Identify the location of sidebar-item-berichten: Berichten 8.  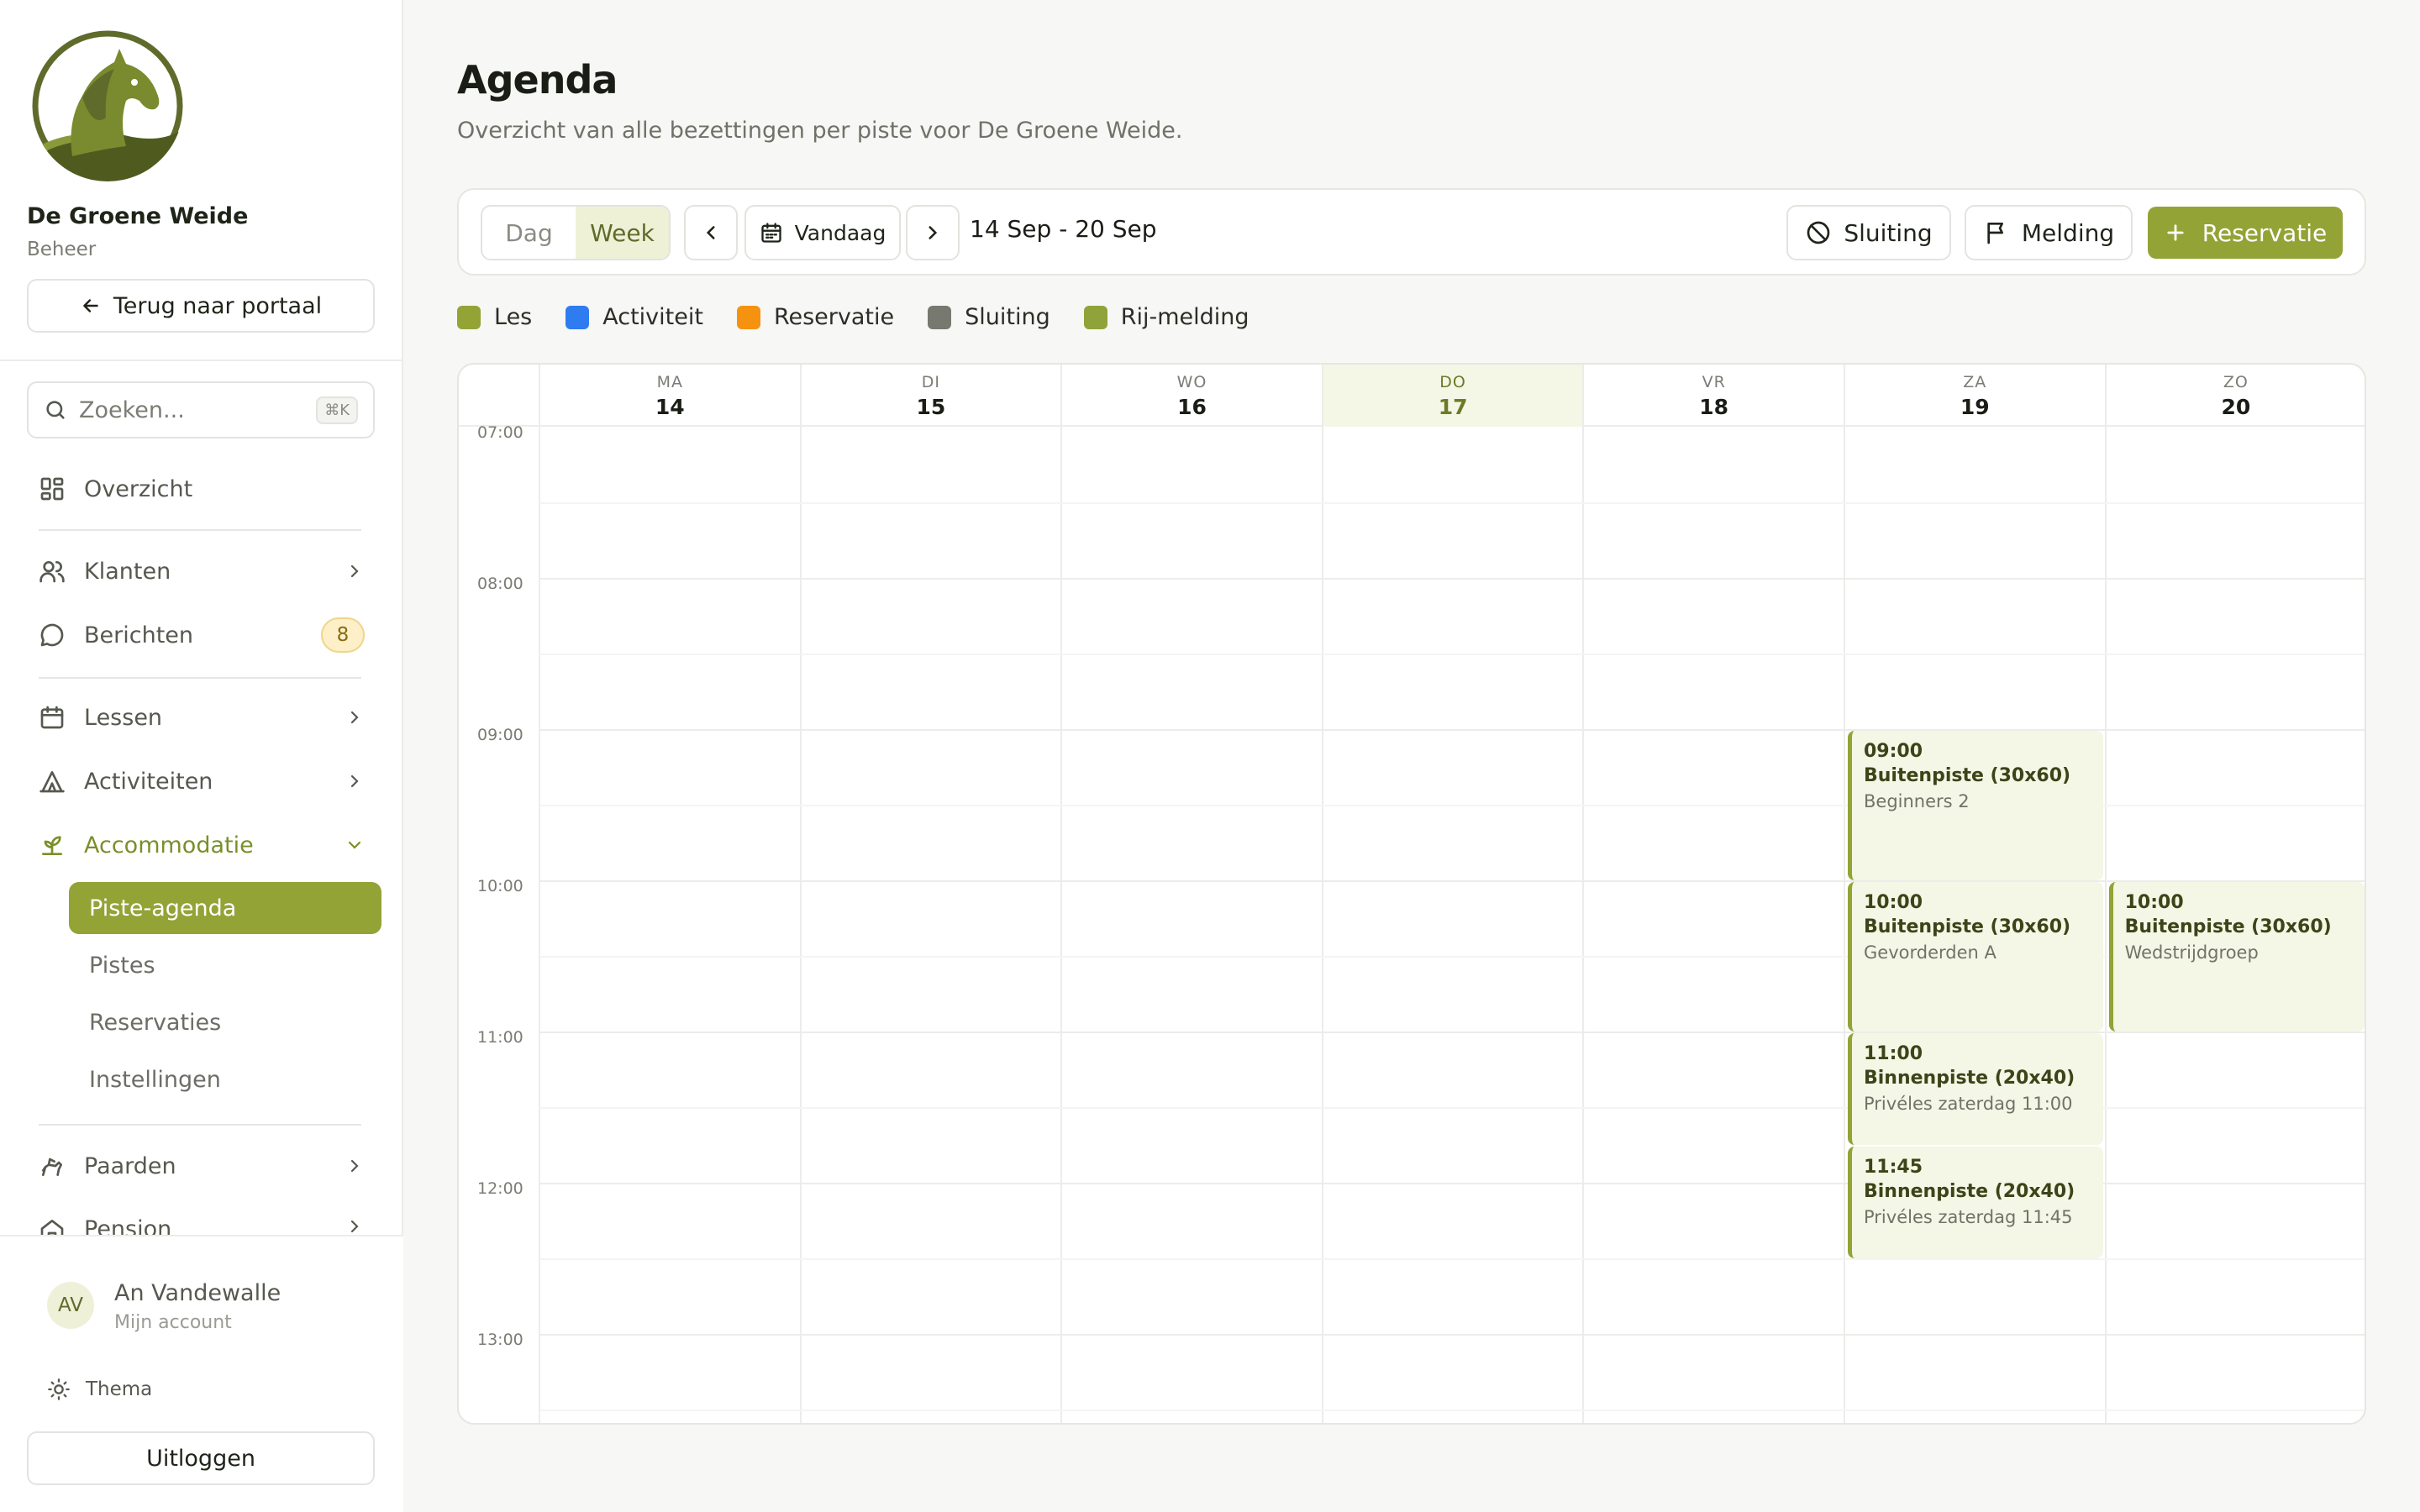
(202, 635).